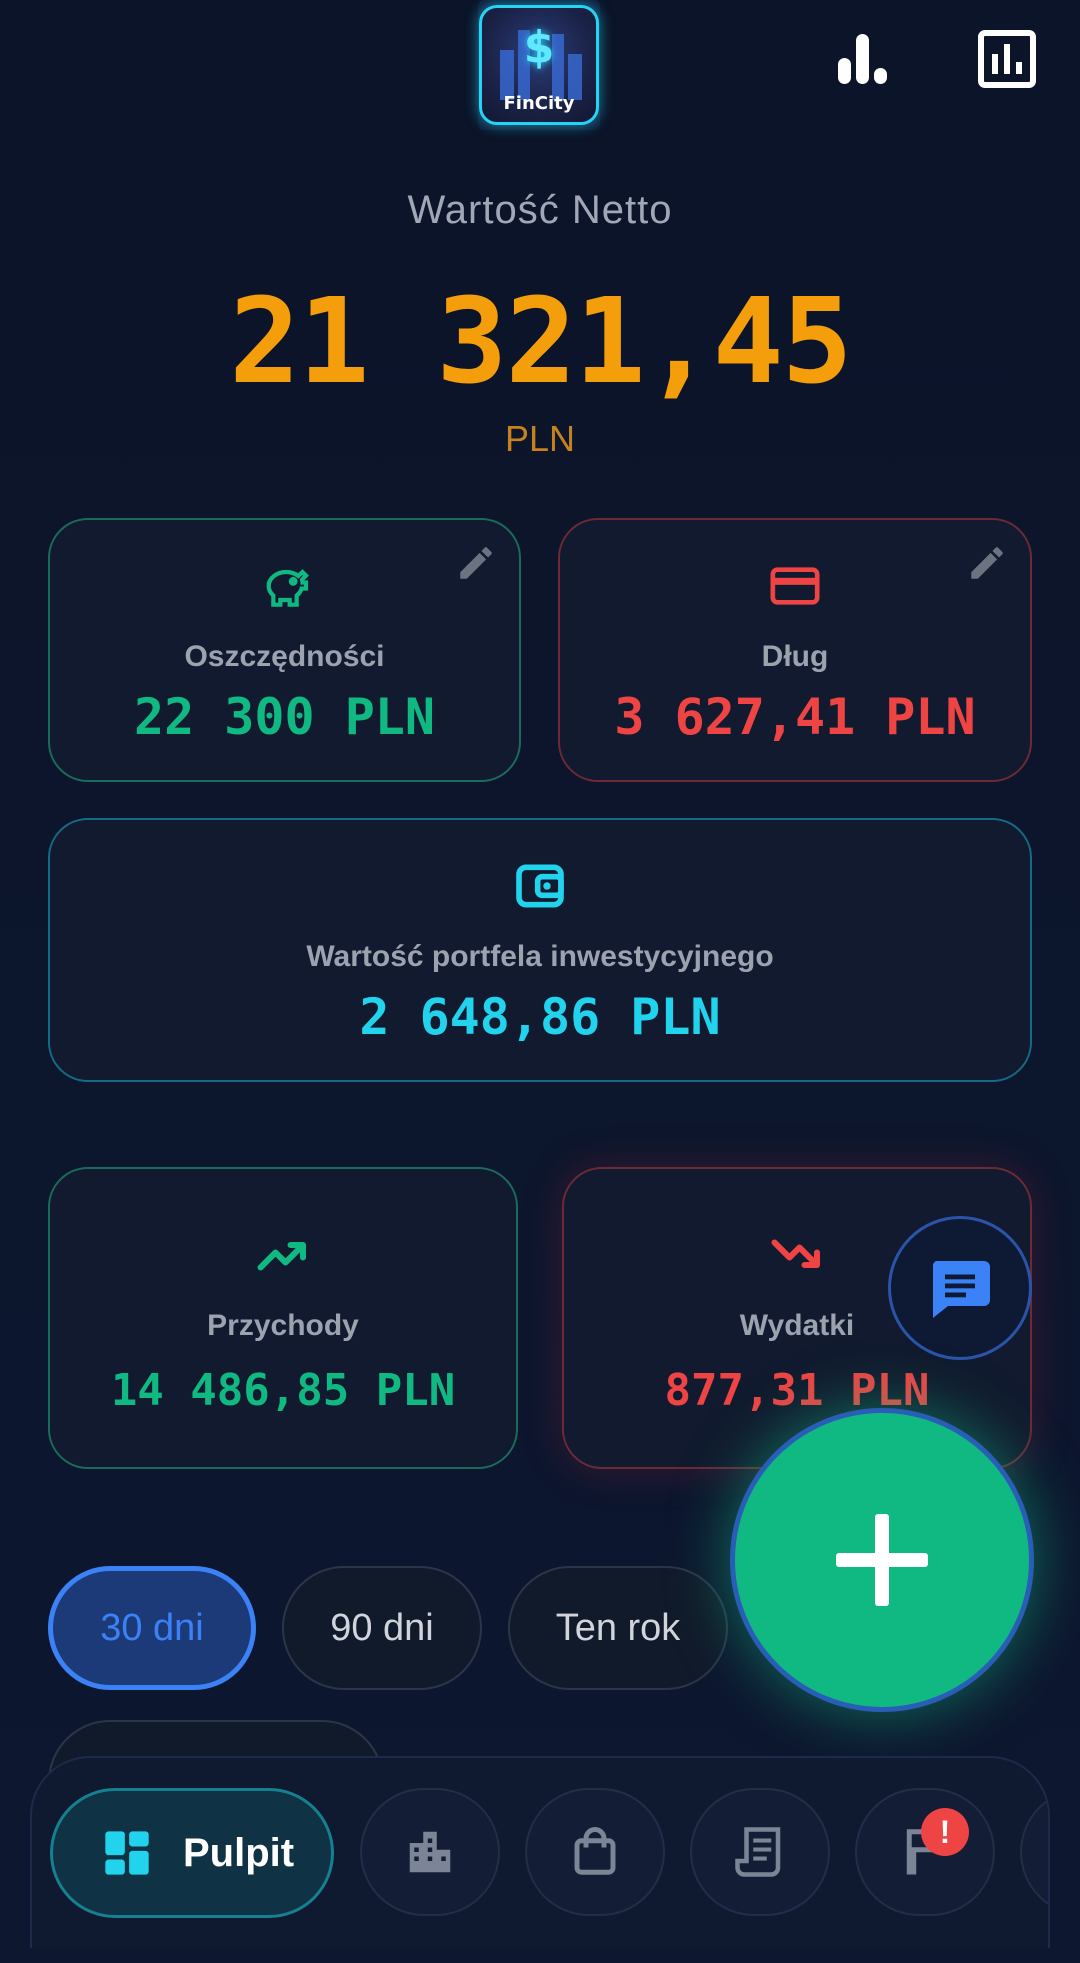 The height and width of the screenshot is (1963, 1080). I want to click on debt-label: Dług, so click(795, 656).